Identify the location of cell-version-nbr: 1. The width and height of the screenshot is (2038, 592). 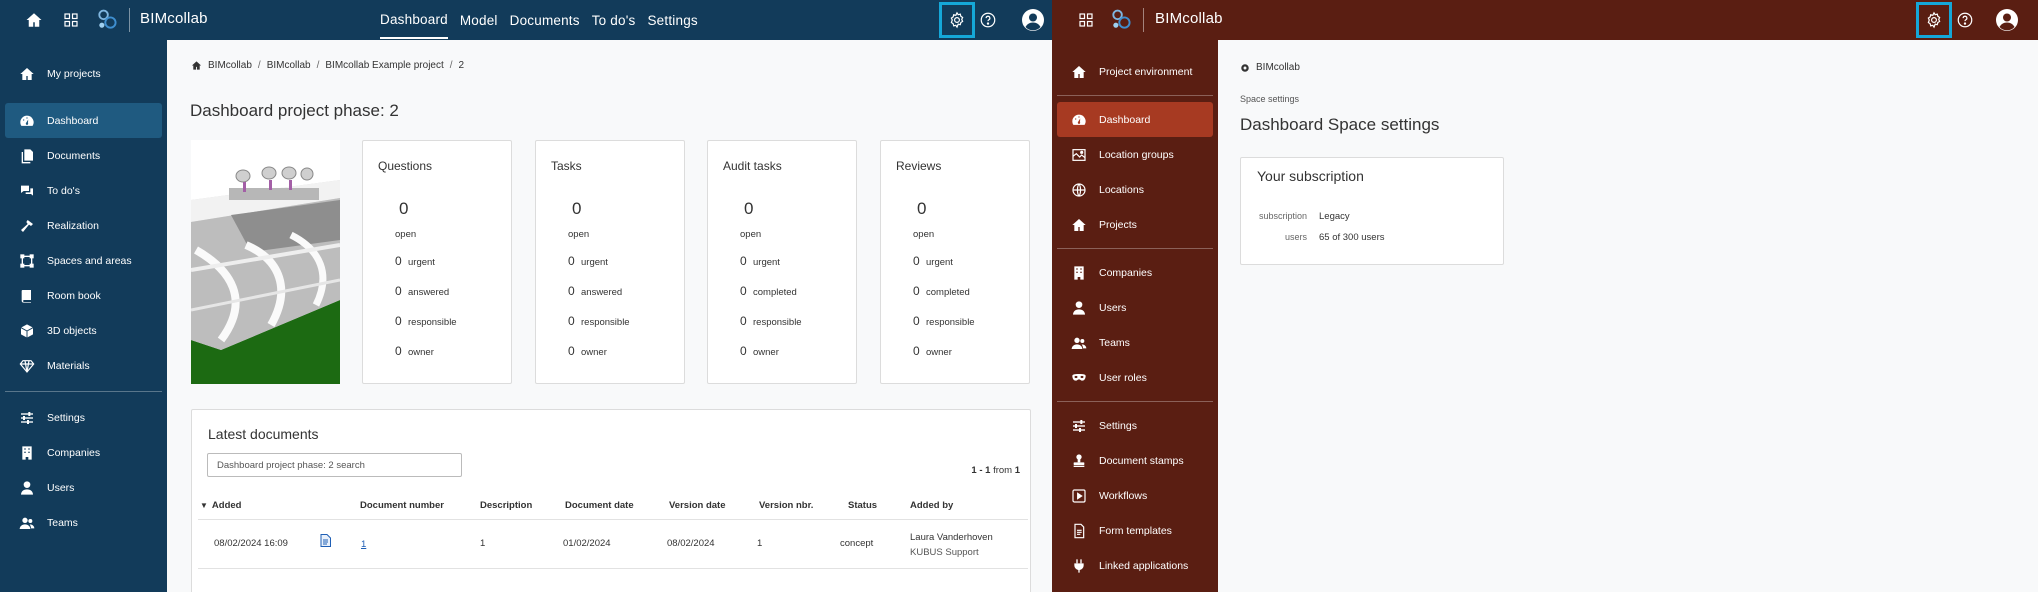
(760, 543).